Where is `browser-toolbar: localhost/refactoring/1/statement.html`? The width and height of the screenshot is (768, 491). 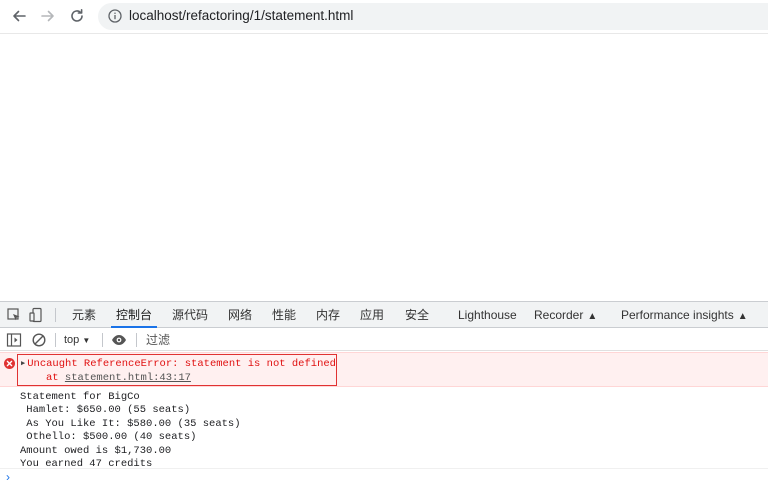 browser-toolbar: localhost/refactoring/1/statement.html is located at coordinates (384, 17).